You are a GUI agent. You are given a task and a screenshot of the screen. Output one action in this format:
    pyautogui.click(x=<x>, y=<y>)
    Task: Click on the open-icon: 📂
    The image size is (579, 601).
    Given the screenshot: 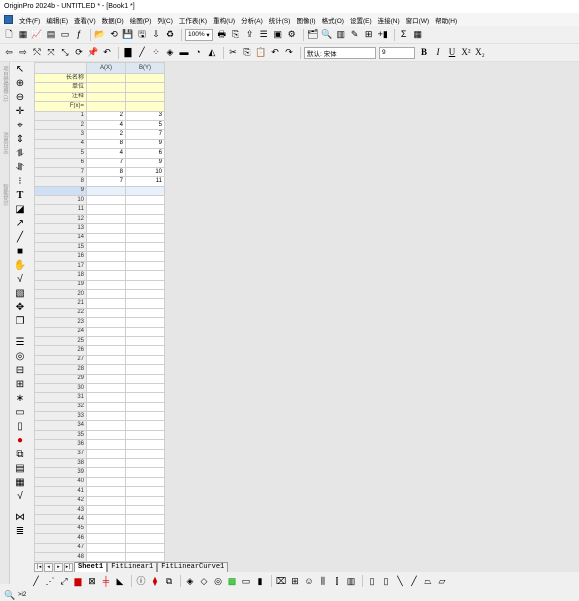 What is the action you would take?
    pyautogui.click(x=100, y=35)
    